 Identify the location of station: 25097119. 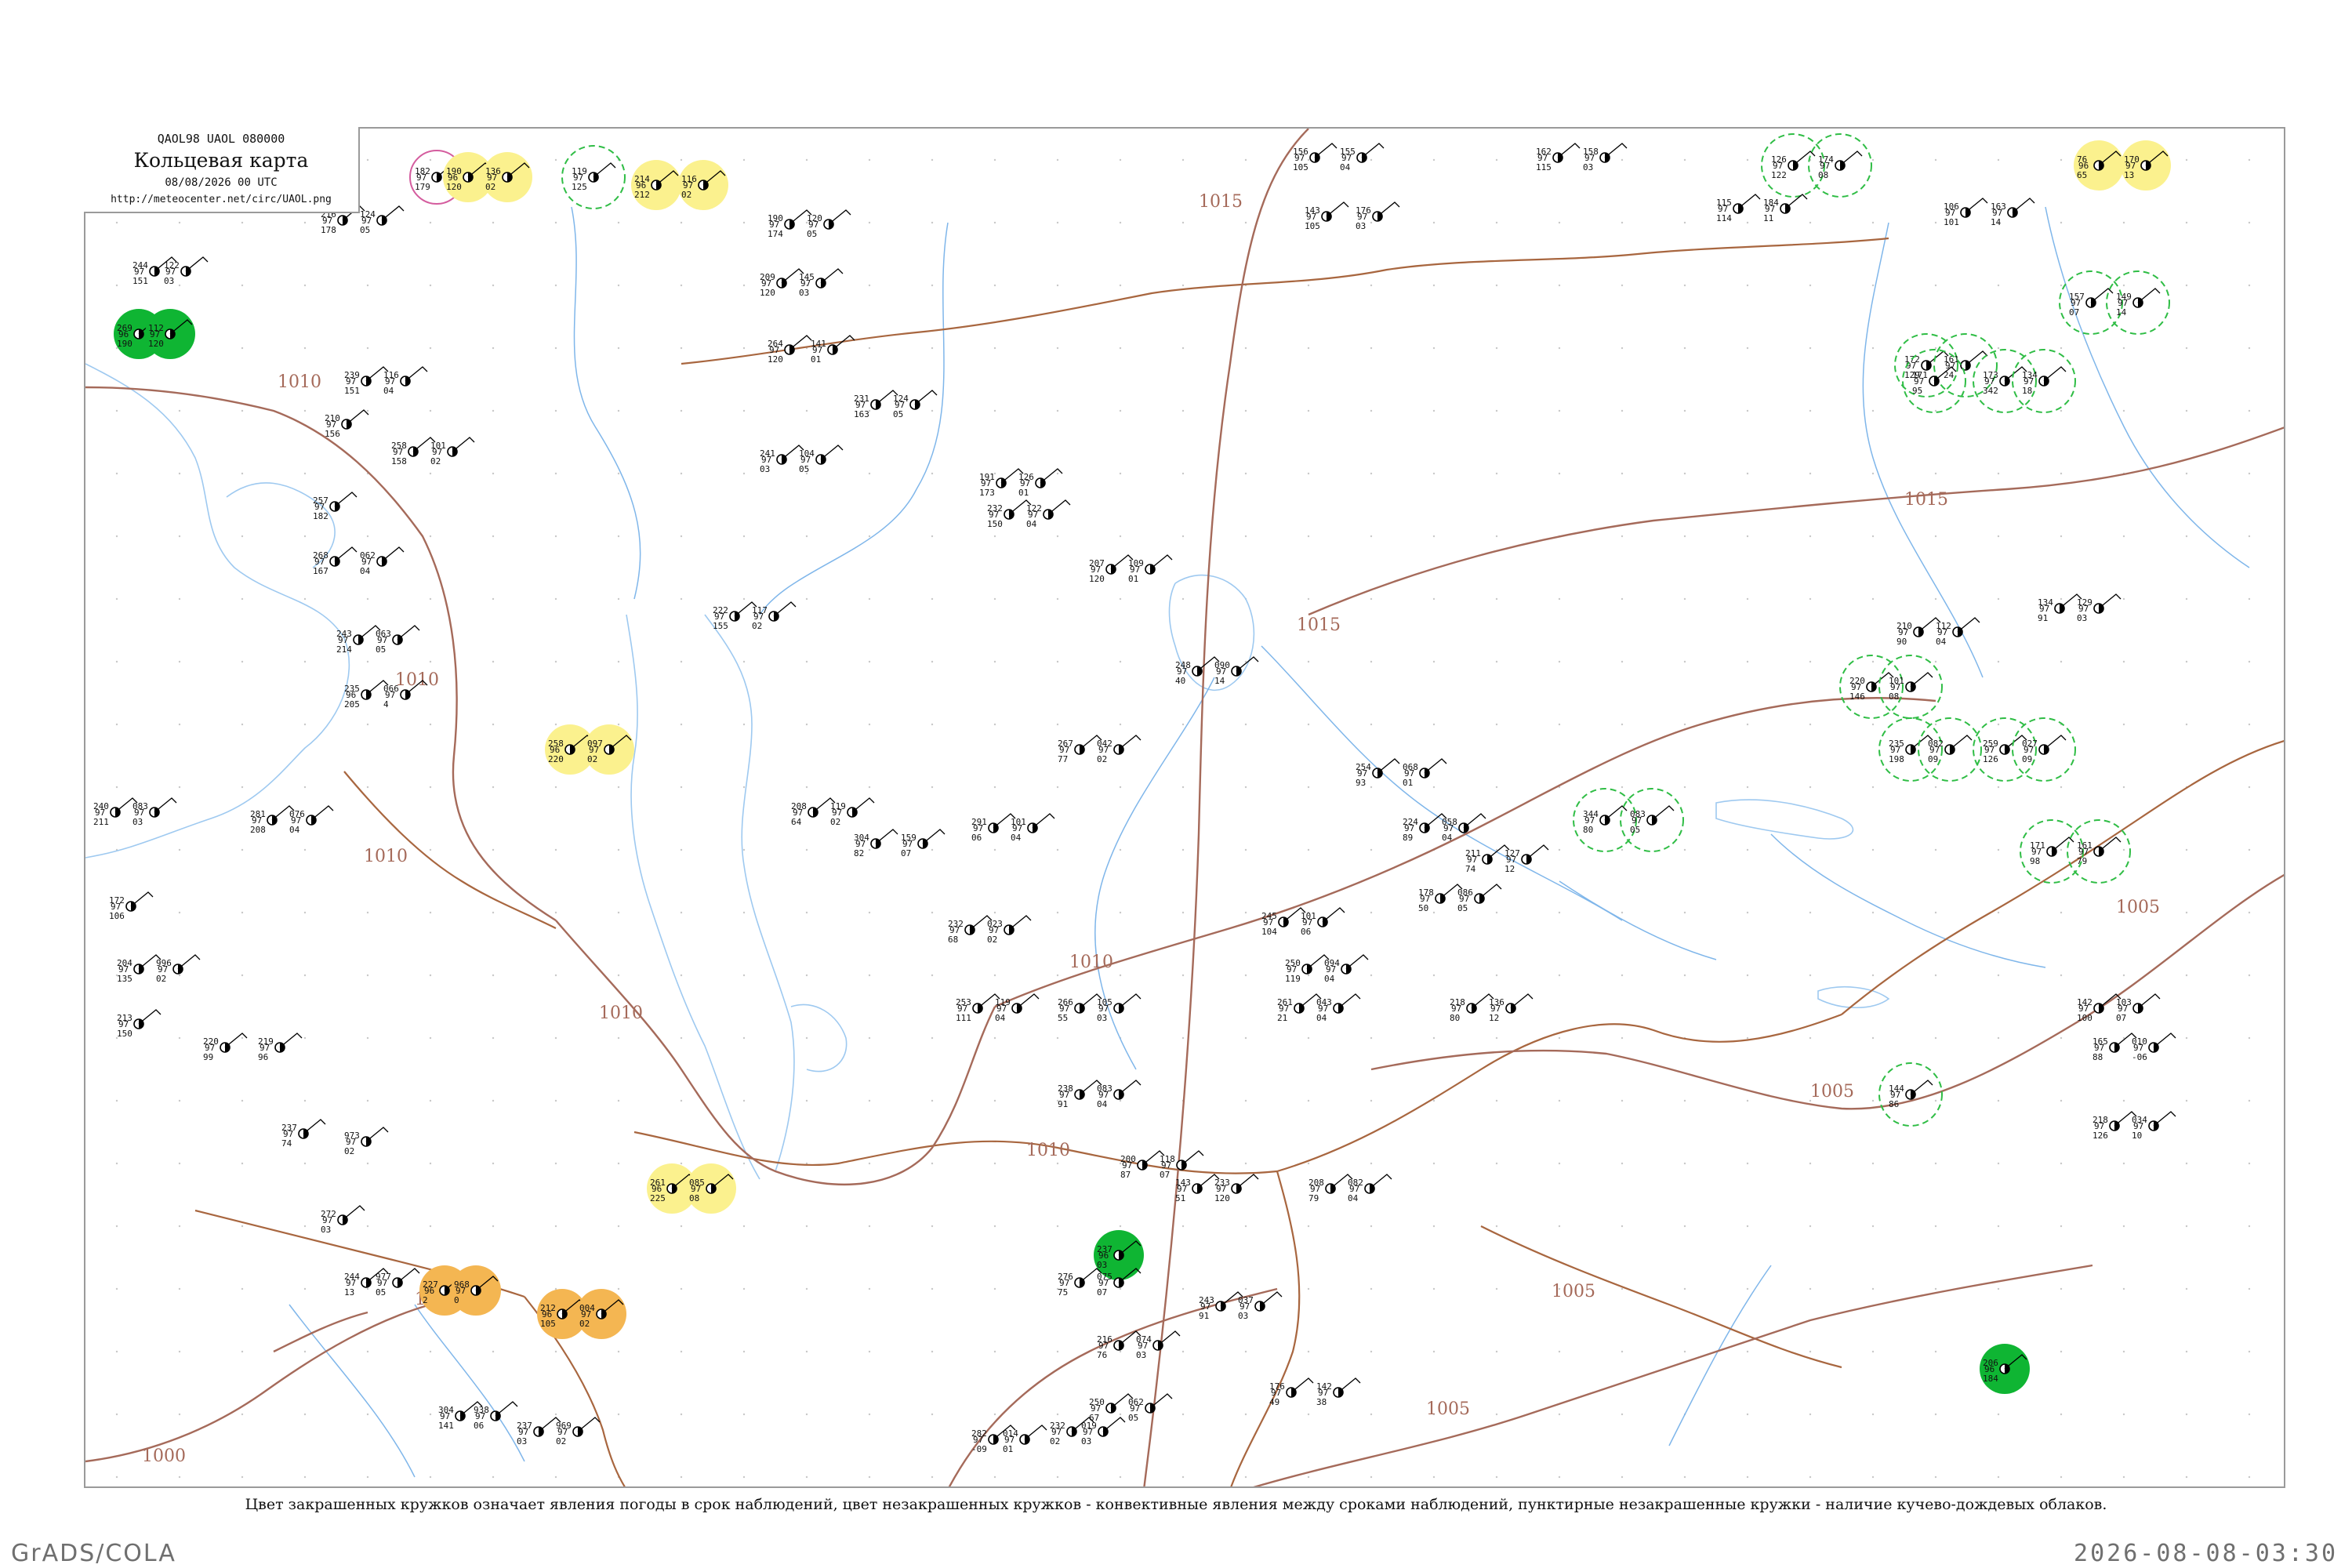
(1307, 969).